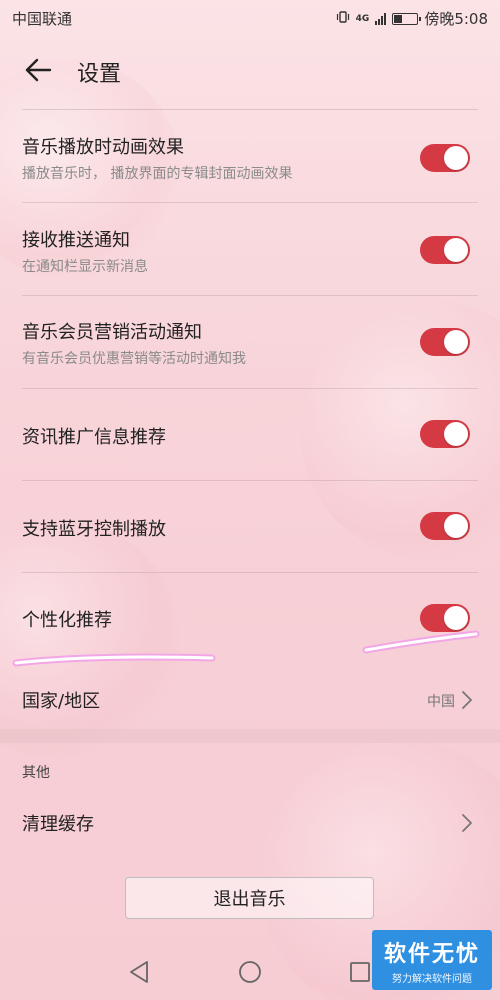 The width and height of the screenshot is (500, 1000). What do you see at coordinates (67, 620) in the screenshot?
I see `setting-title: 个性化推荐` at bounding box center [67, 620].